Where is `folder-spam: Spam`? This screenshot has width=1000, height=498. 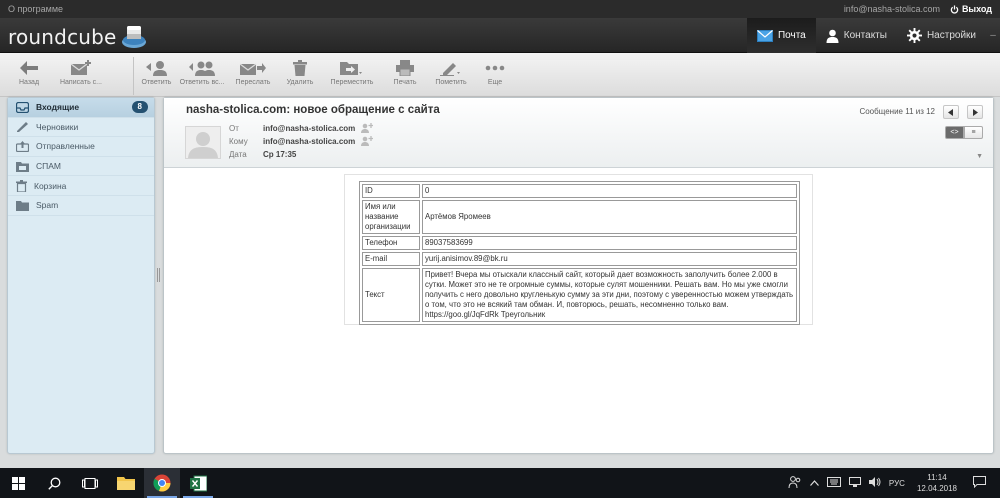 folder-spam: Spam is located at coordinates (81, 206).